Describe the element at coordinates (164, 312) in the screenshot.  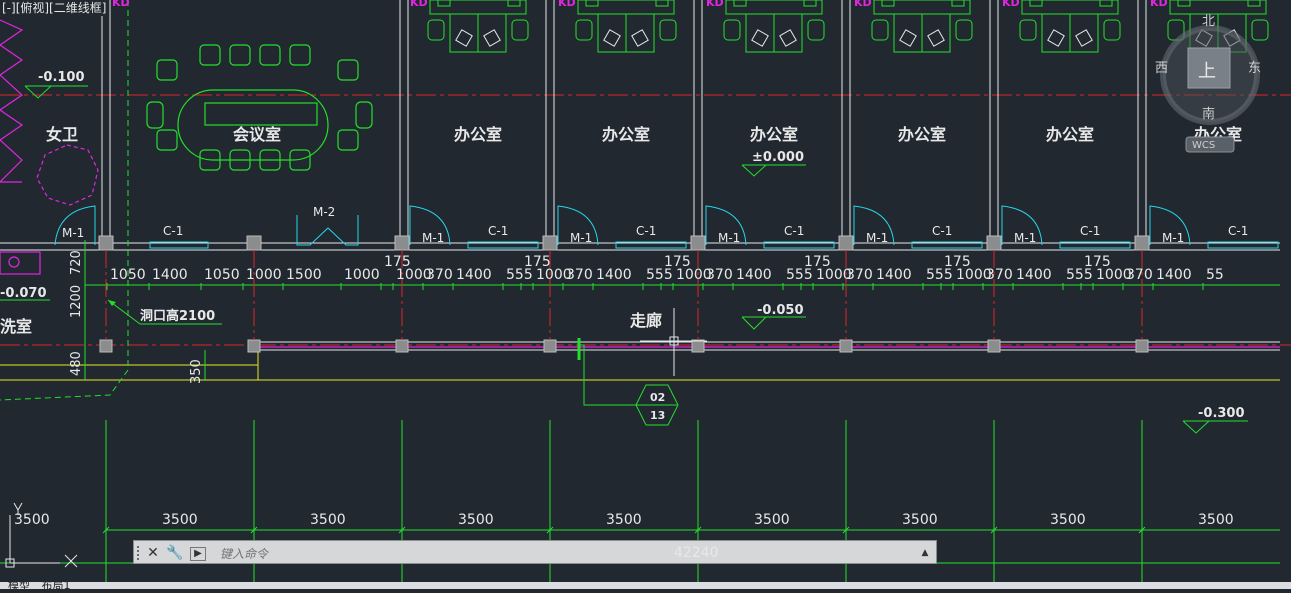
I see `opening-note: 洞口高2100` at that location.